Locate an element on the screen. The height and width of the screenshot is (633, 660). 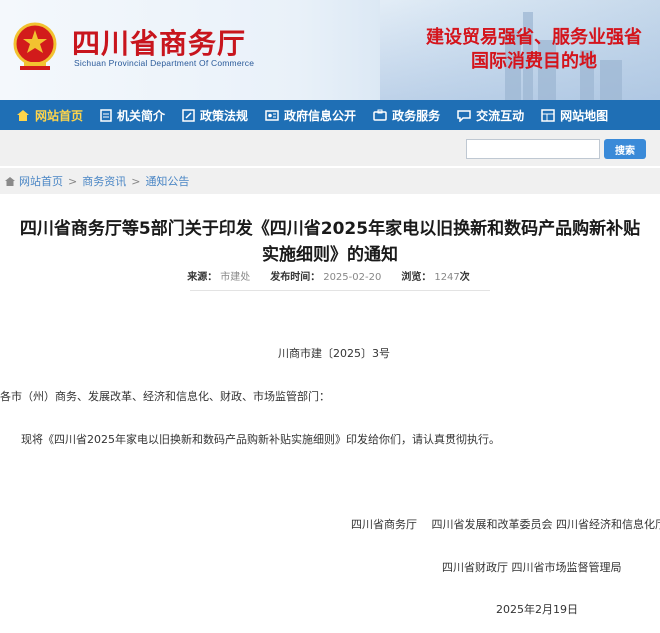
signers-line-1: 四川省商务厅 四川省发展和改革委员会 四川省经济和信息化厅 is located at coordinates (505, 524).